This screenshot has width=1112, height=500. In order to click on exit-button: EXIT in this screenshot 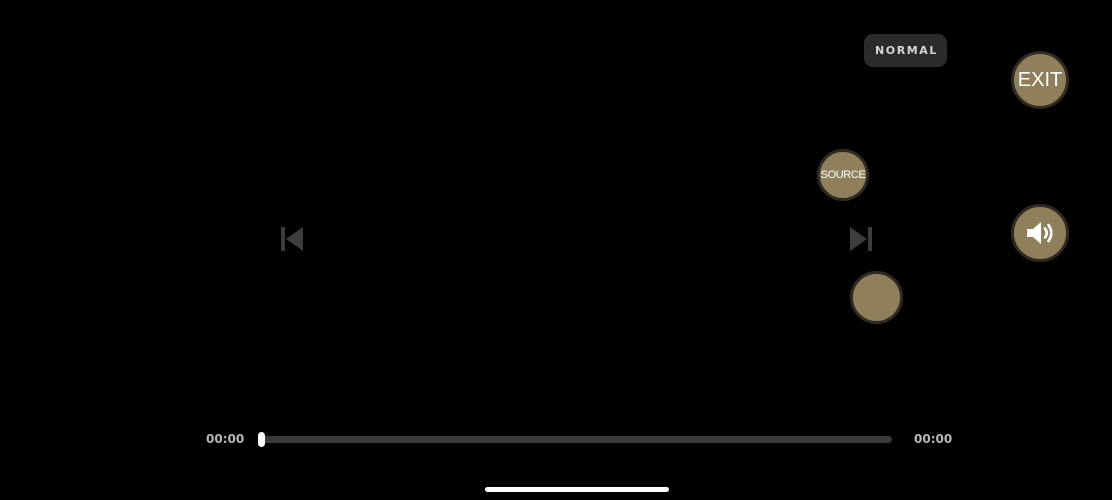, I will do `click(1040, 80)`.